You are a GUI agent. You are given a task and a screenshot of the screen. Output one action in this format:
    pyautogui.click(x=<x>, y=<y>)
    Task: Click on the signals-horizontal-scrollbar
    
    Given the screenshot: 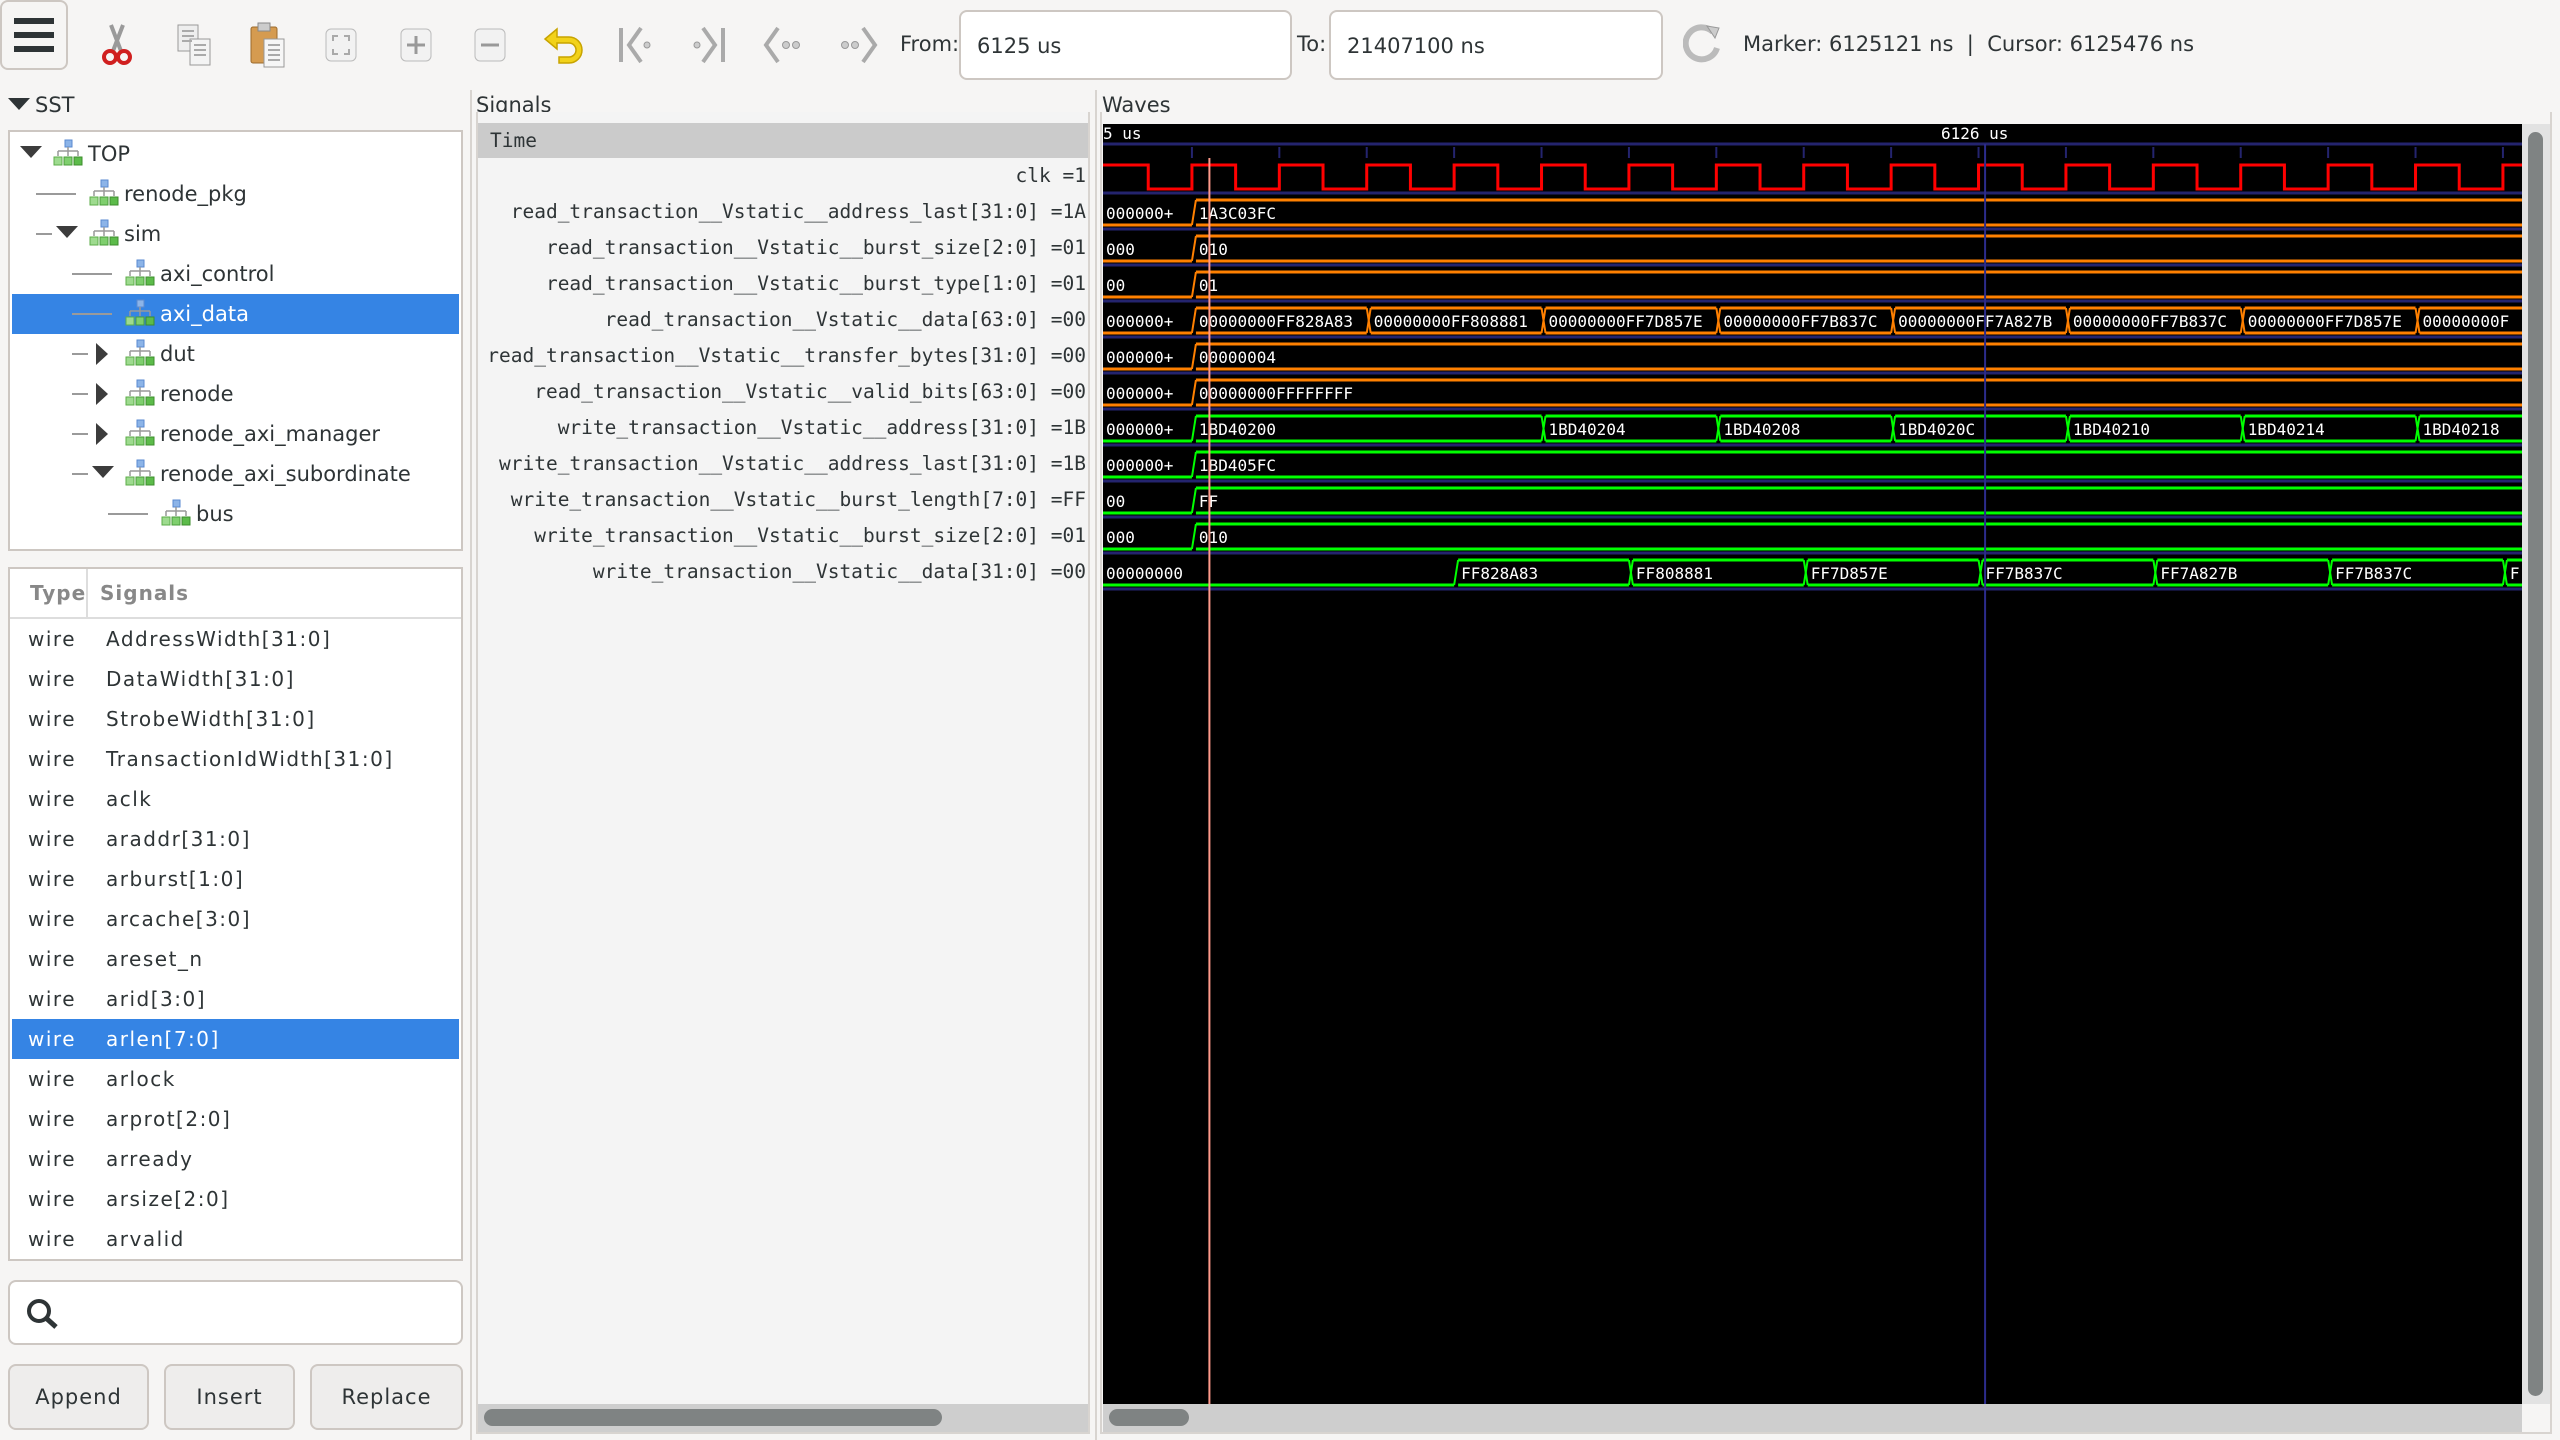 What is the action you would take?
    pyautogui.click(x=783, y=1418)
    